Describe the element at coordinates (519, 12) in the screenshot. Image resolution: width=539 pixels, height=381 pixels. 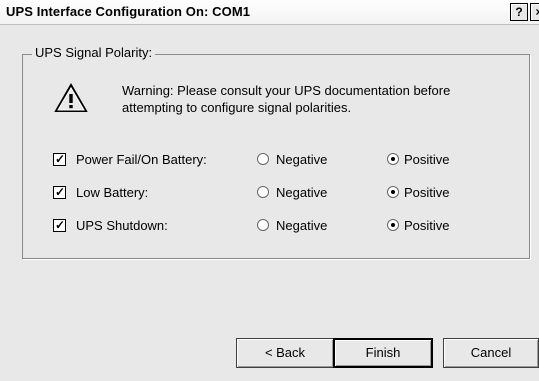
I see `help-button: ?` at that location.